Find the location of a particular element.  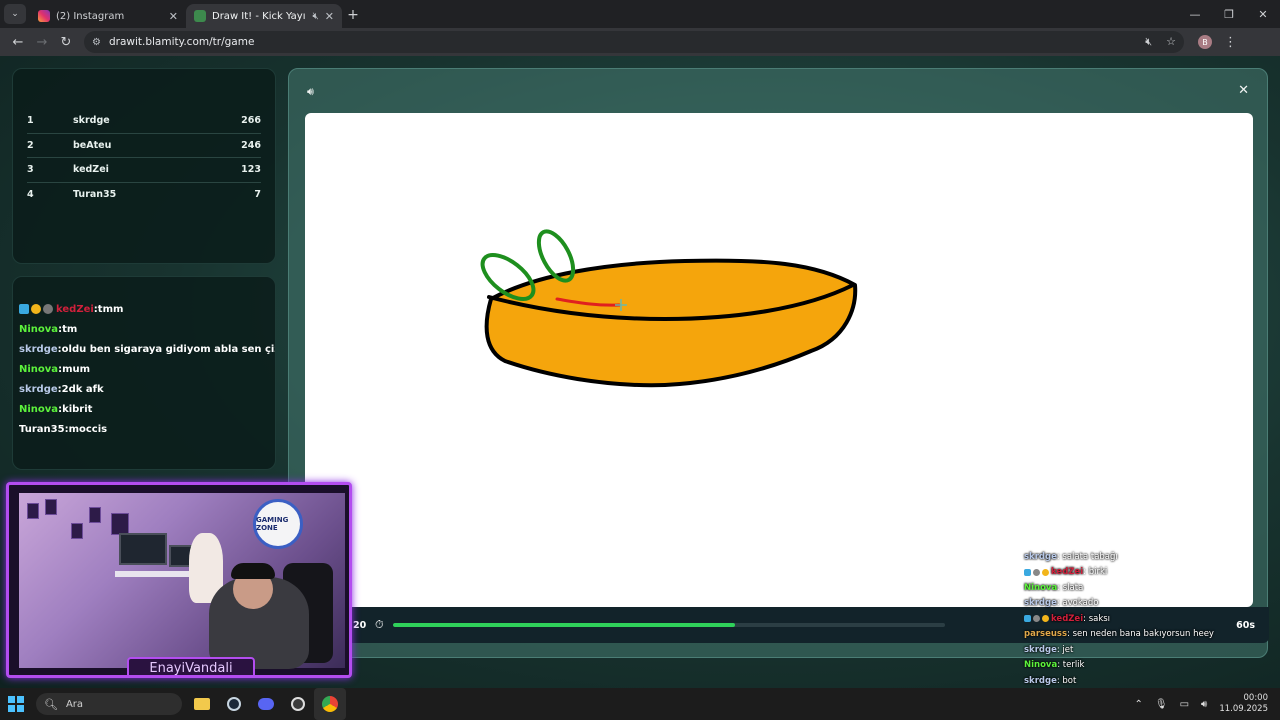

clock-time: 00:00 is located at coordinates (1256, 698).